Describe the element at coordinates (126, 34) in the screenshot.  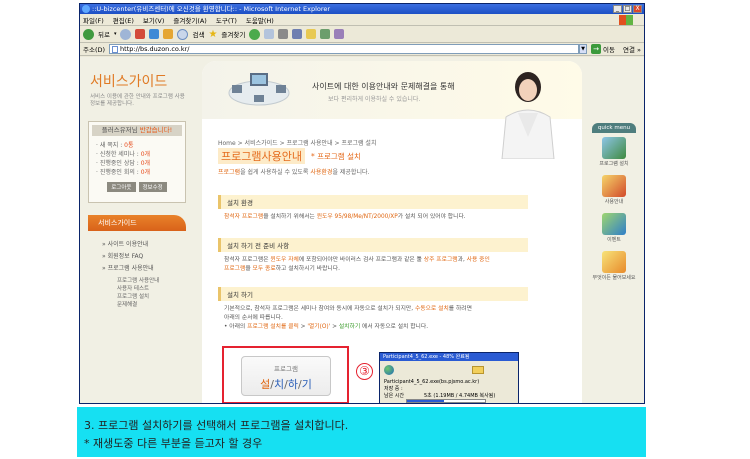
I see `forward-arrow-icon` at that location.